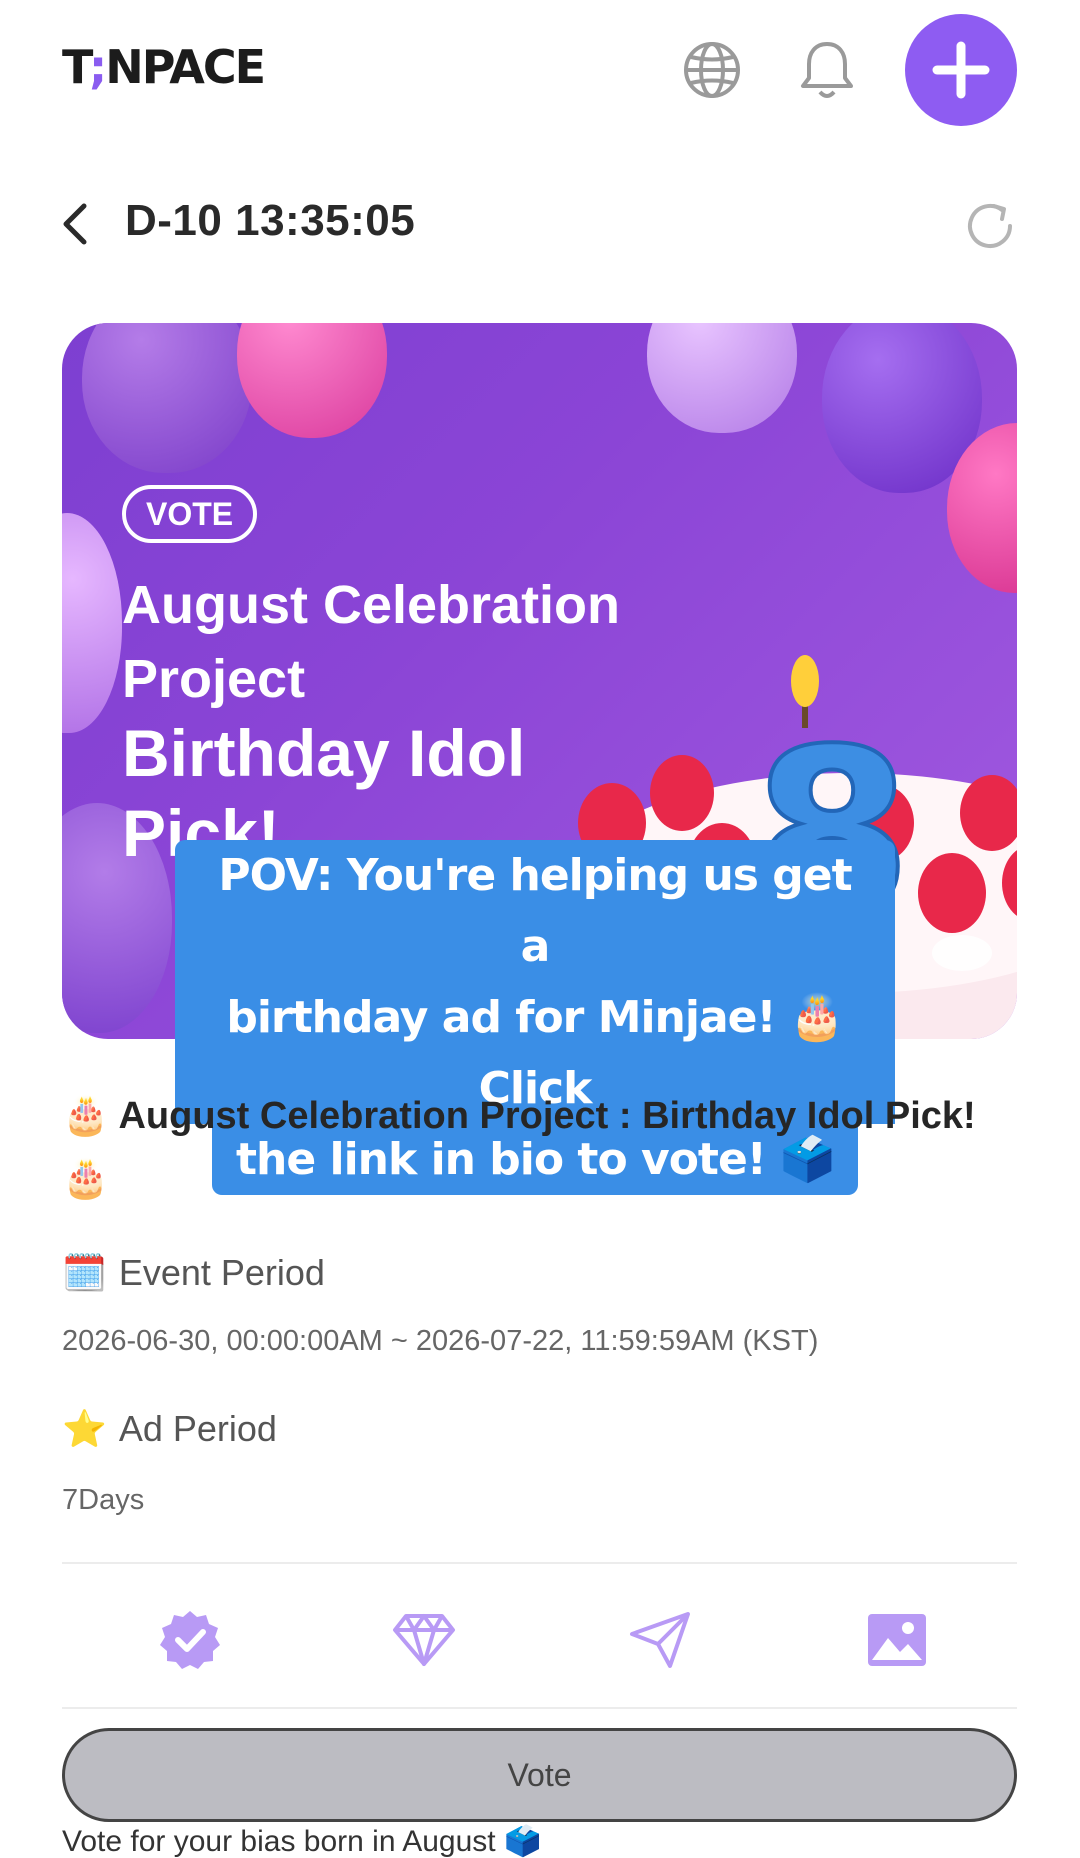 This screenshot has height=1858, width=1080. Describe the element at coordinates (535, 911) in the screenshot. I see `caption-line: POV: You're helping us get a` at that location.